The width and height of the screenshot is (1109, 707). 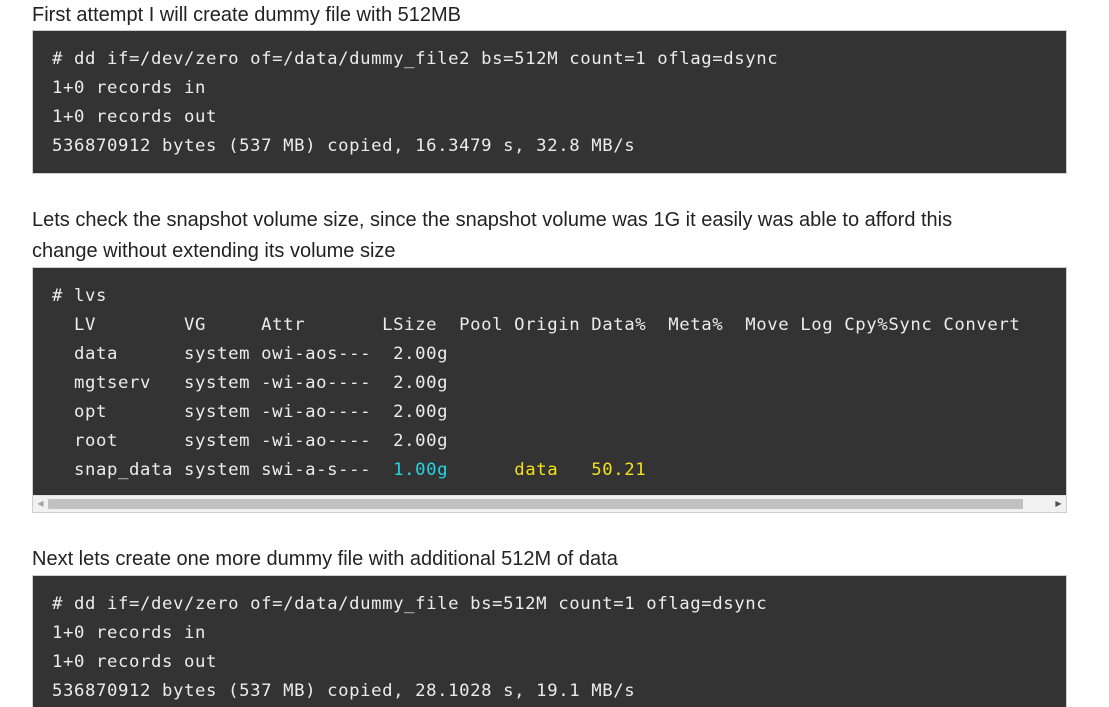 I want to click on code-line-row: opt system -wi-ao---- 2.00g, so click(x=250, y=412).